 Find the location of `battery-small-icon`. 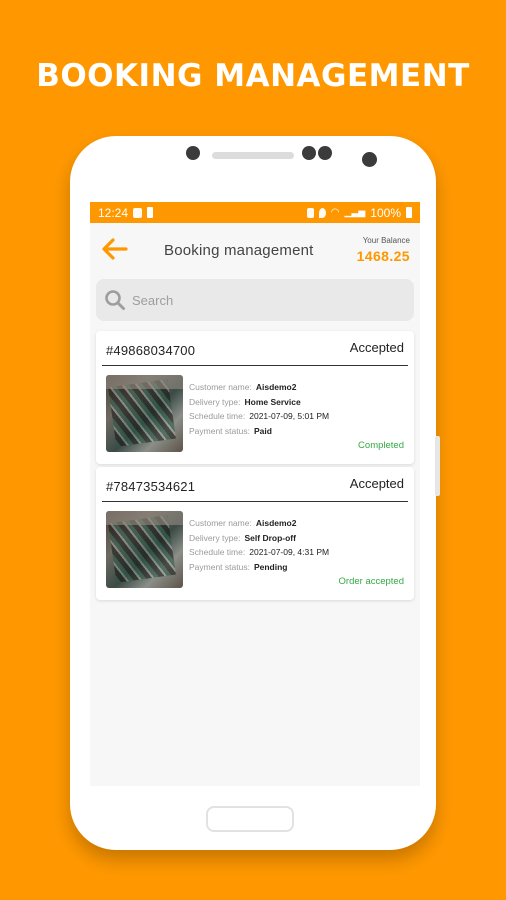

battery-small-icon is located at coordinates (150, 212).